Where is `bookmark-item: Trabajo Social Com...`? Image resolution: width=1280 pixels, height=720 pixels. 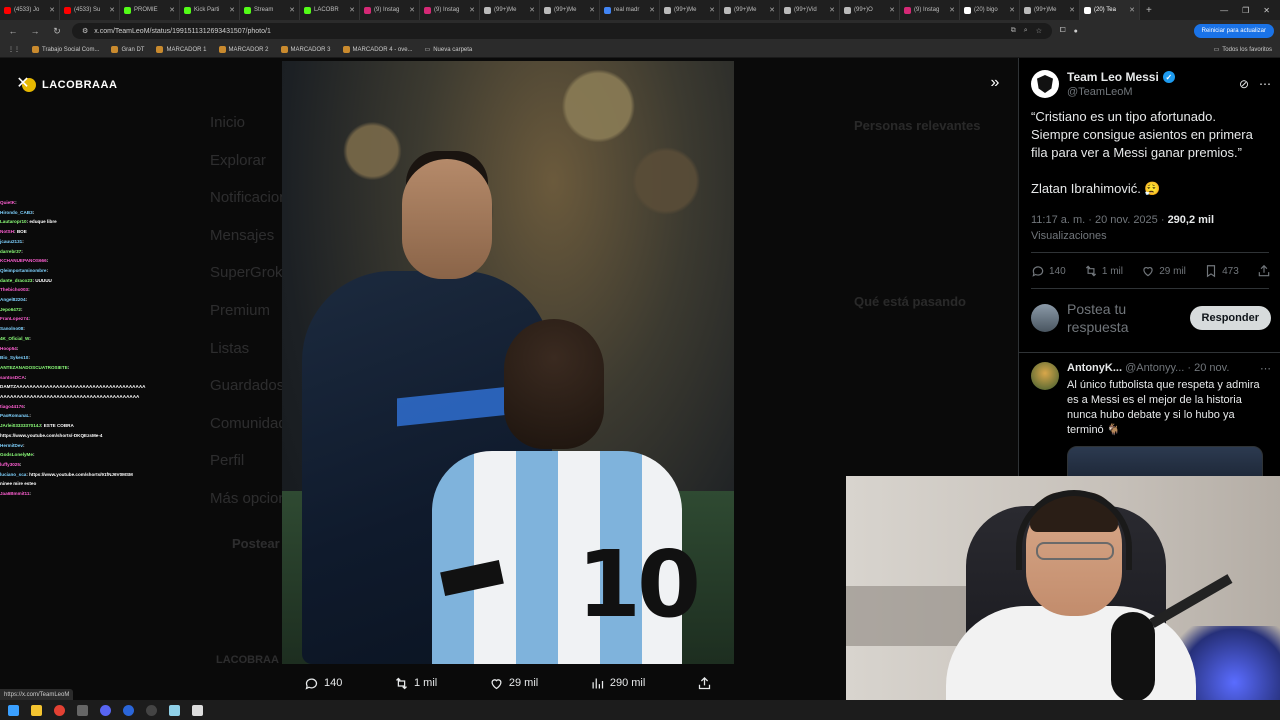 bookmark-item: Trabajo Social Com... is located at coordinates (65, 49).